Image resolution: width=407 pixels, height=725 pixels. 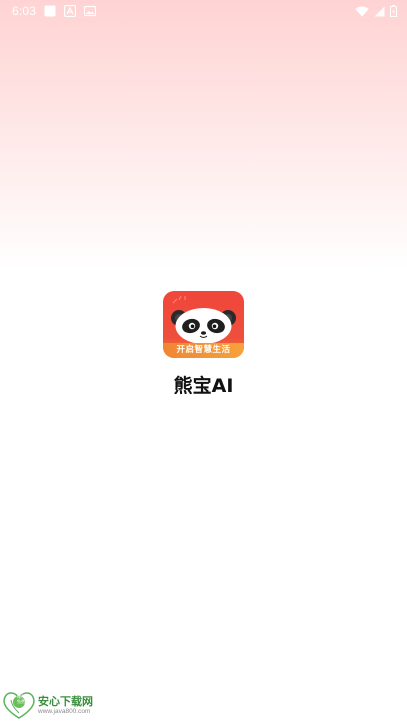 I want to click on app-icon, so click(x=70, y=11).